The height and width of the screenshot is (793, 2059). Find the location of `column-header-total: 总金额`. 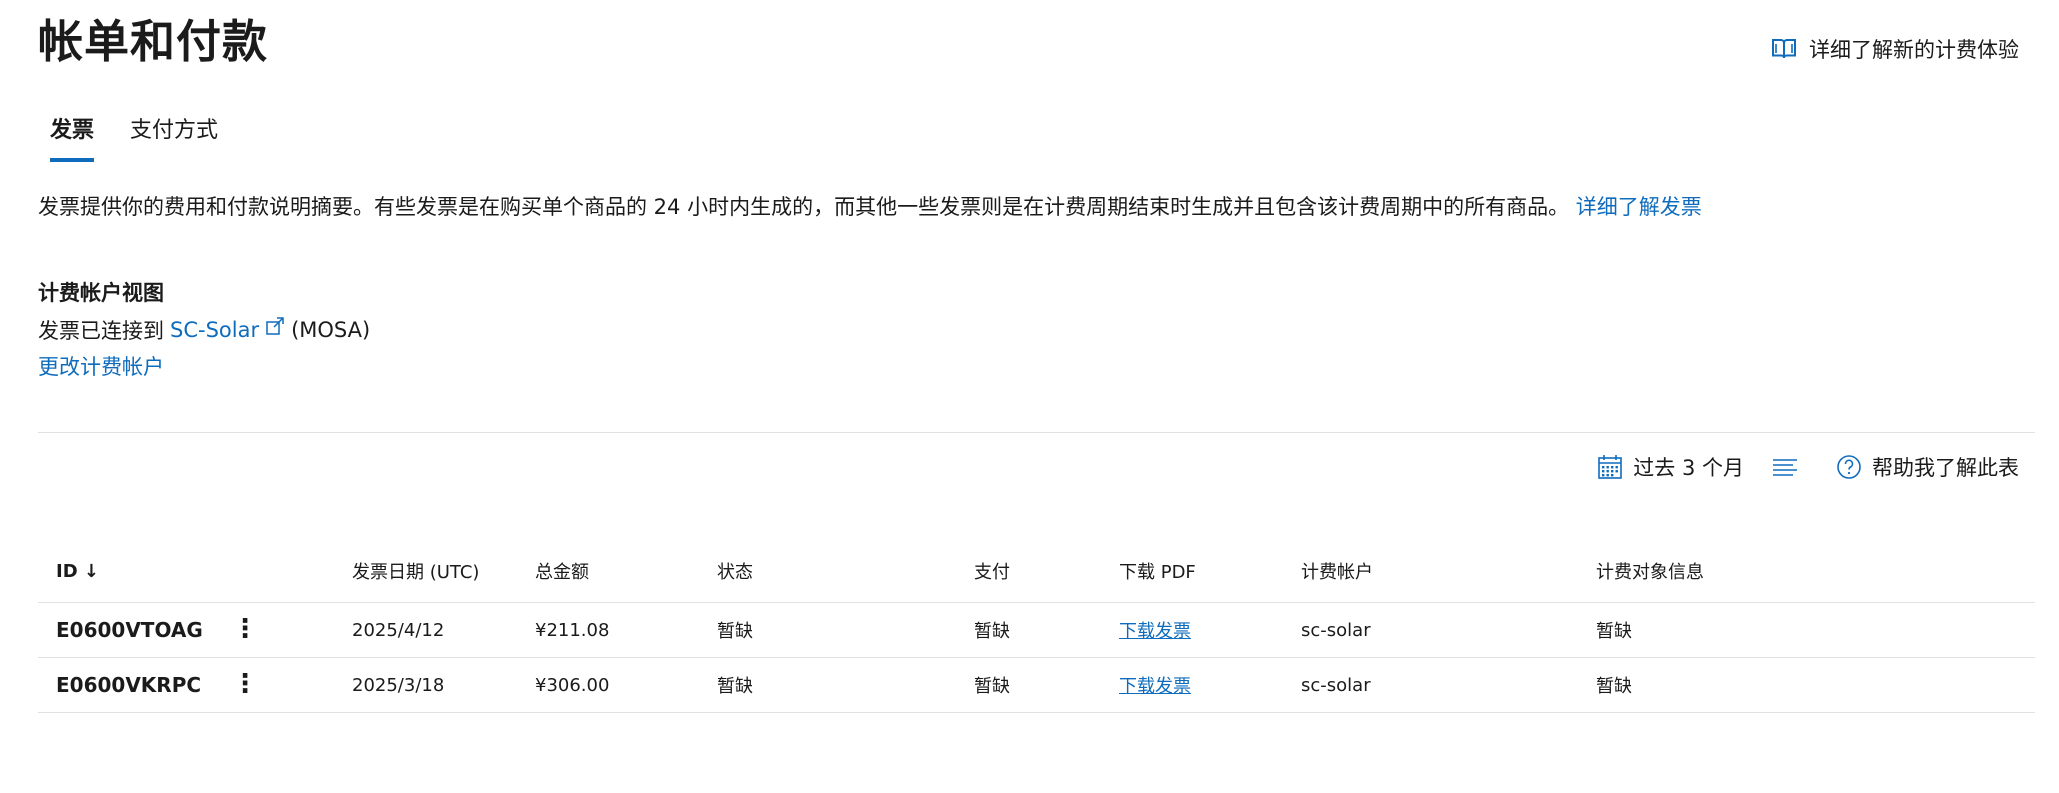

column-header-total: 总金额 is located at coordinates (626, 571).